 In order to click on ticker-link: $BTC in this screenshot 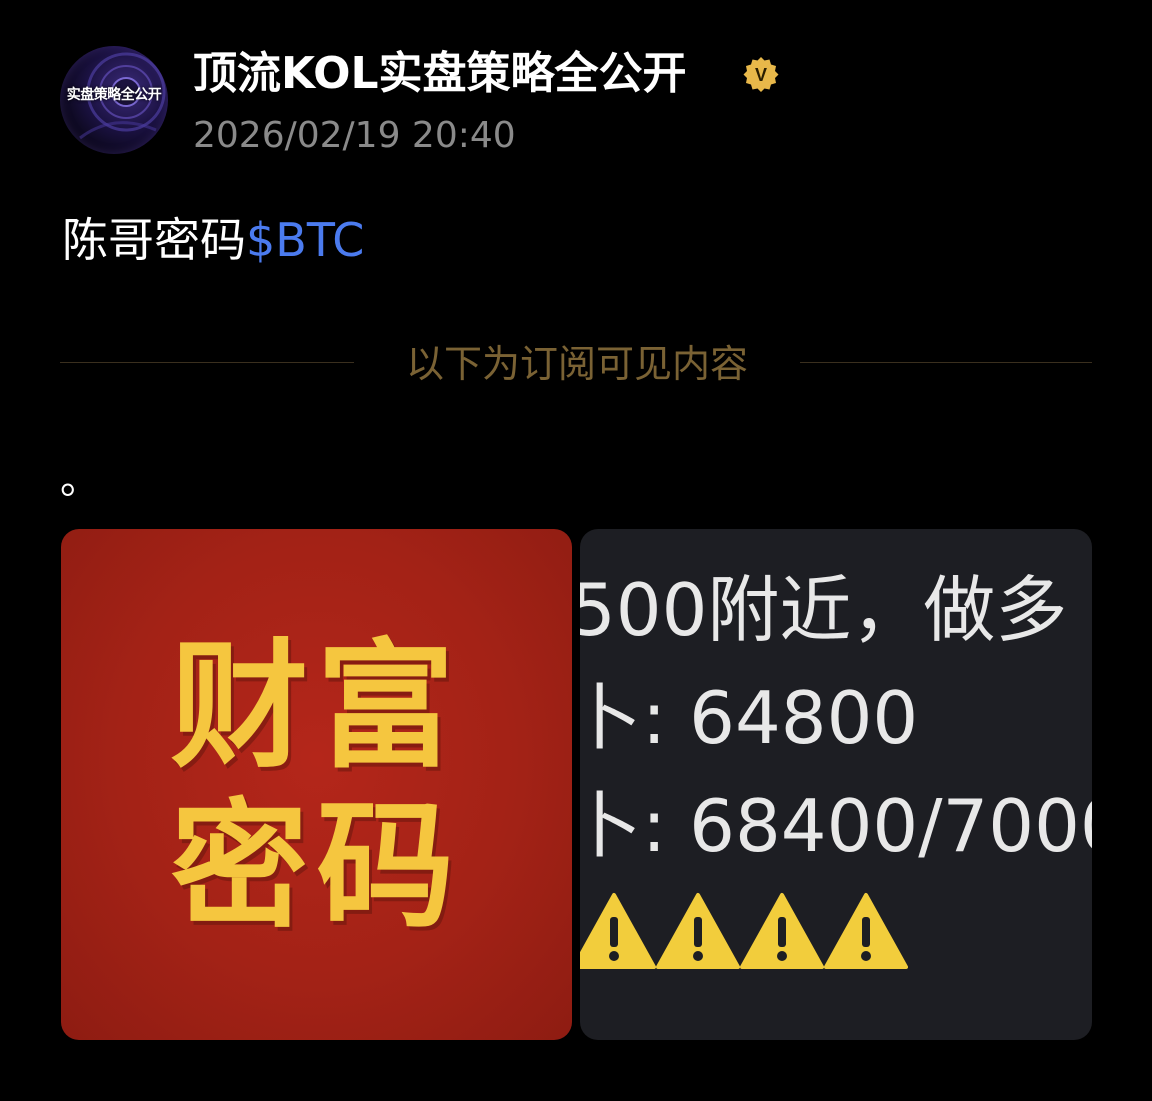, I will do `click(305, 240)`.